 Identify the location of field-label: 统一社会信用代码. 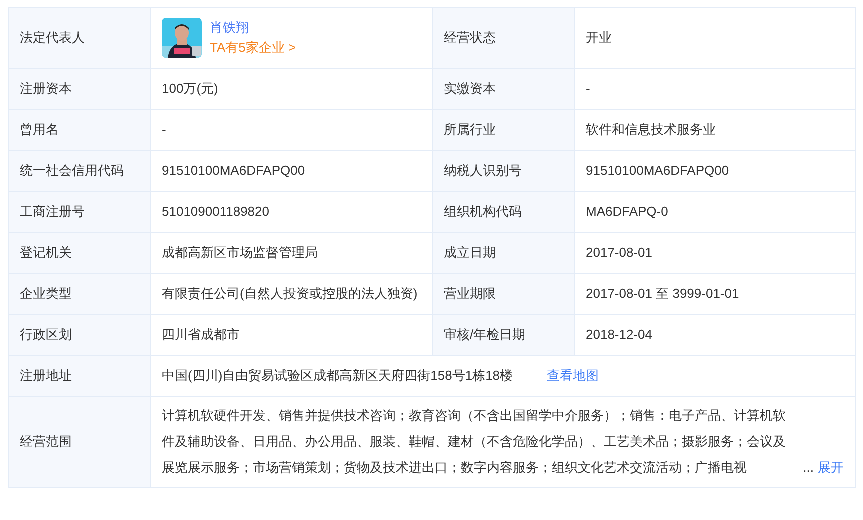
(79, 171).